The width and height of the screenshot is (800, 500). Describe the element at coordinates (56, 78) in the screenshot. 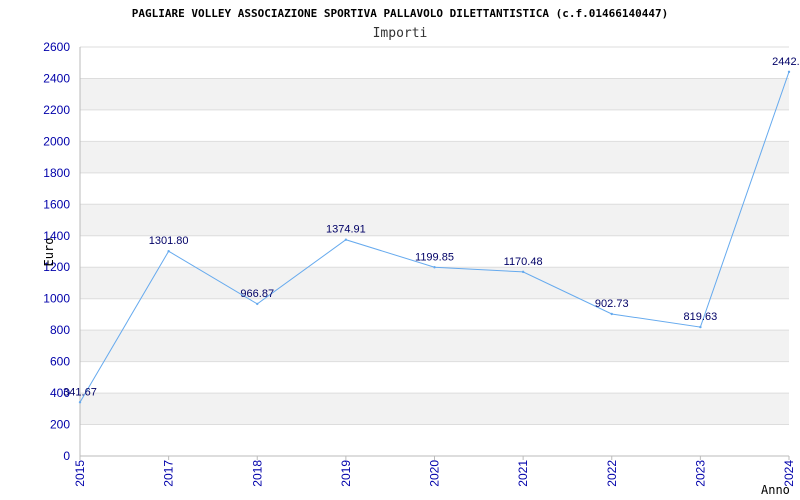

I see `y-tick-label: 2400` at that location.